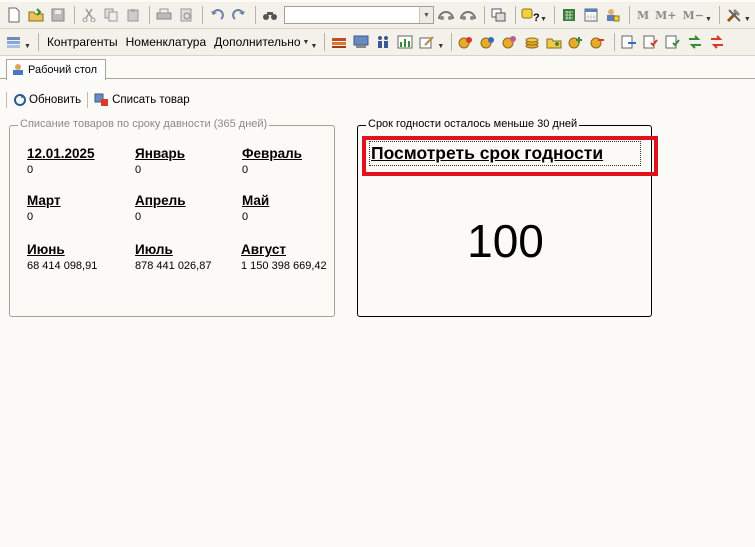  What do you see at coordinates (377, 68) in the screenshot?
I see `tab-bar: Рабочий стол` at bounding box center [377, 68].